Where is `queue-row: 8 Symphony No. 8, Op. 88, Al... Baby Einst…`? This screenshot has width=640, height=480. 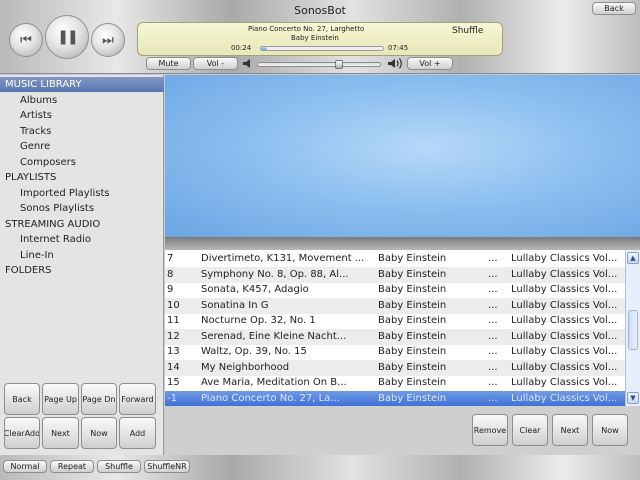 queue-row: 8 Symphony No. 8, Op. 88, Al... Baby Einst… is located at coordinates (395, 274).